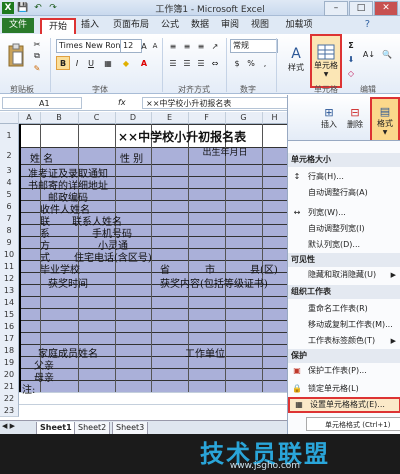 The height and width of the screenshot is (474, 400). I want to click on align-middle-icon: ≡, so click(187, 46).